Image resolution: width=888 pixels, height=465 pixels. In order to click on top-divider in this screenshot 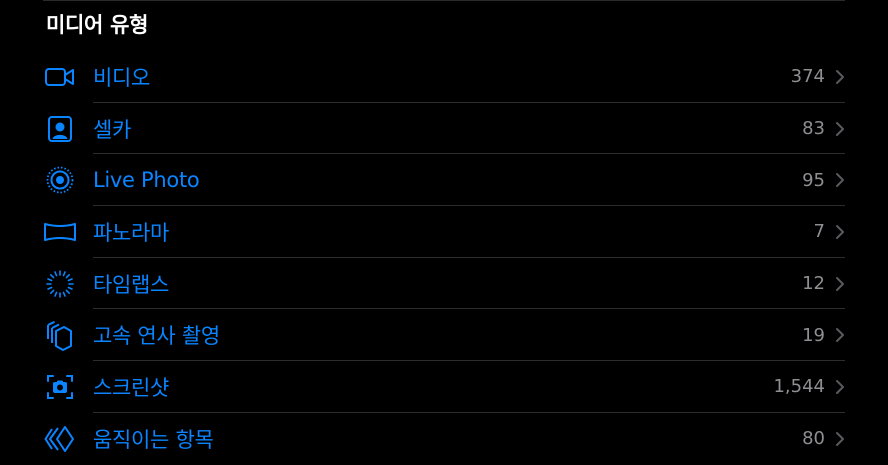, I will do `click(444, 0)`.